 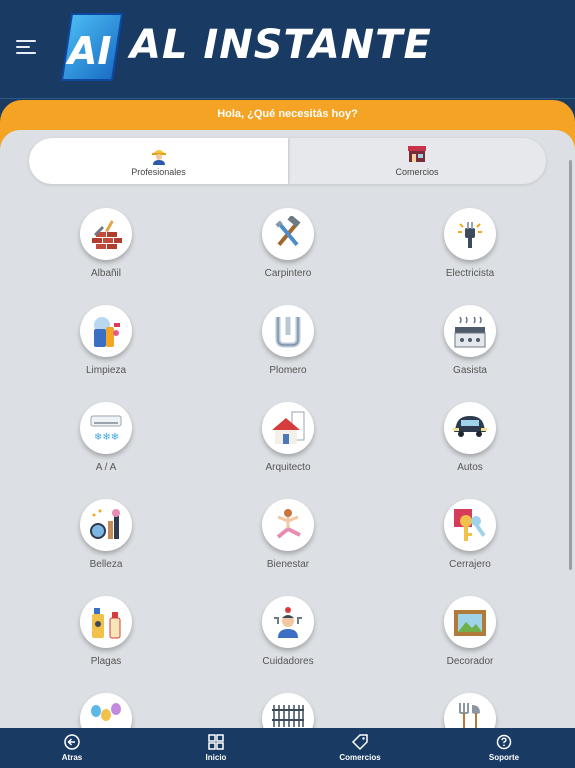 What do you see at coordinates (470, 661) in the screenshot?
I see `category-label: Decorador` at bounding box center [470, 661].